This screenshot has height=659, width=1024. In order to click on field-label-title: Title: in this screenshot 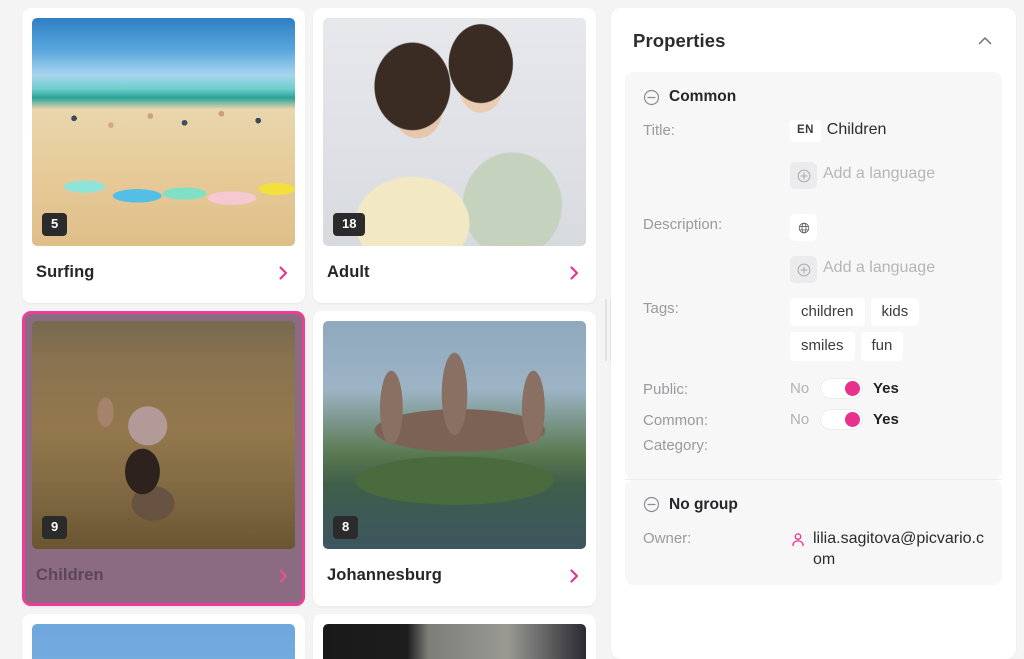, I will do `click(659, 130)`.